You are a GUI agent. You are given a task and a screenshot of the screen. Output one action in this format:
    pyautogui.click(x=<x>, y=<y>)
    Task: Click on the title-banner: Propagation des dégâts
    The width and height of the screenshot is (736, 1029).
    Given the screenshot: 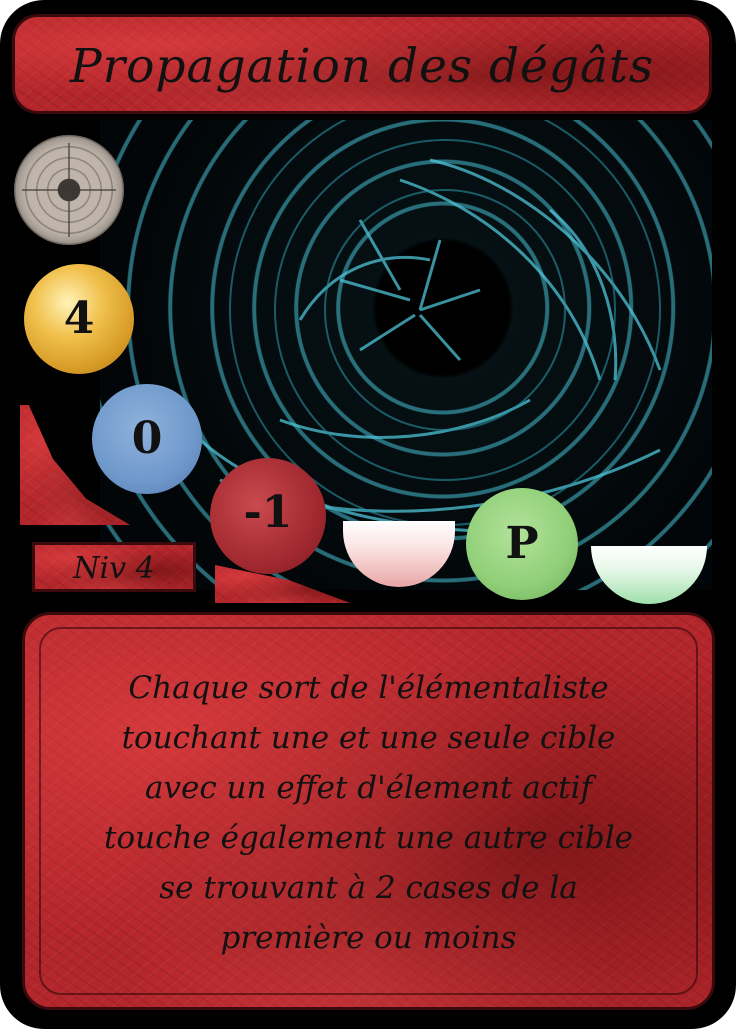 What is the action you would take?
    pyautogui.click(x=362, y=64)
    